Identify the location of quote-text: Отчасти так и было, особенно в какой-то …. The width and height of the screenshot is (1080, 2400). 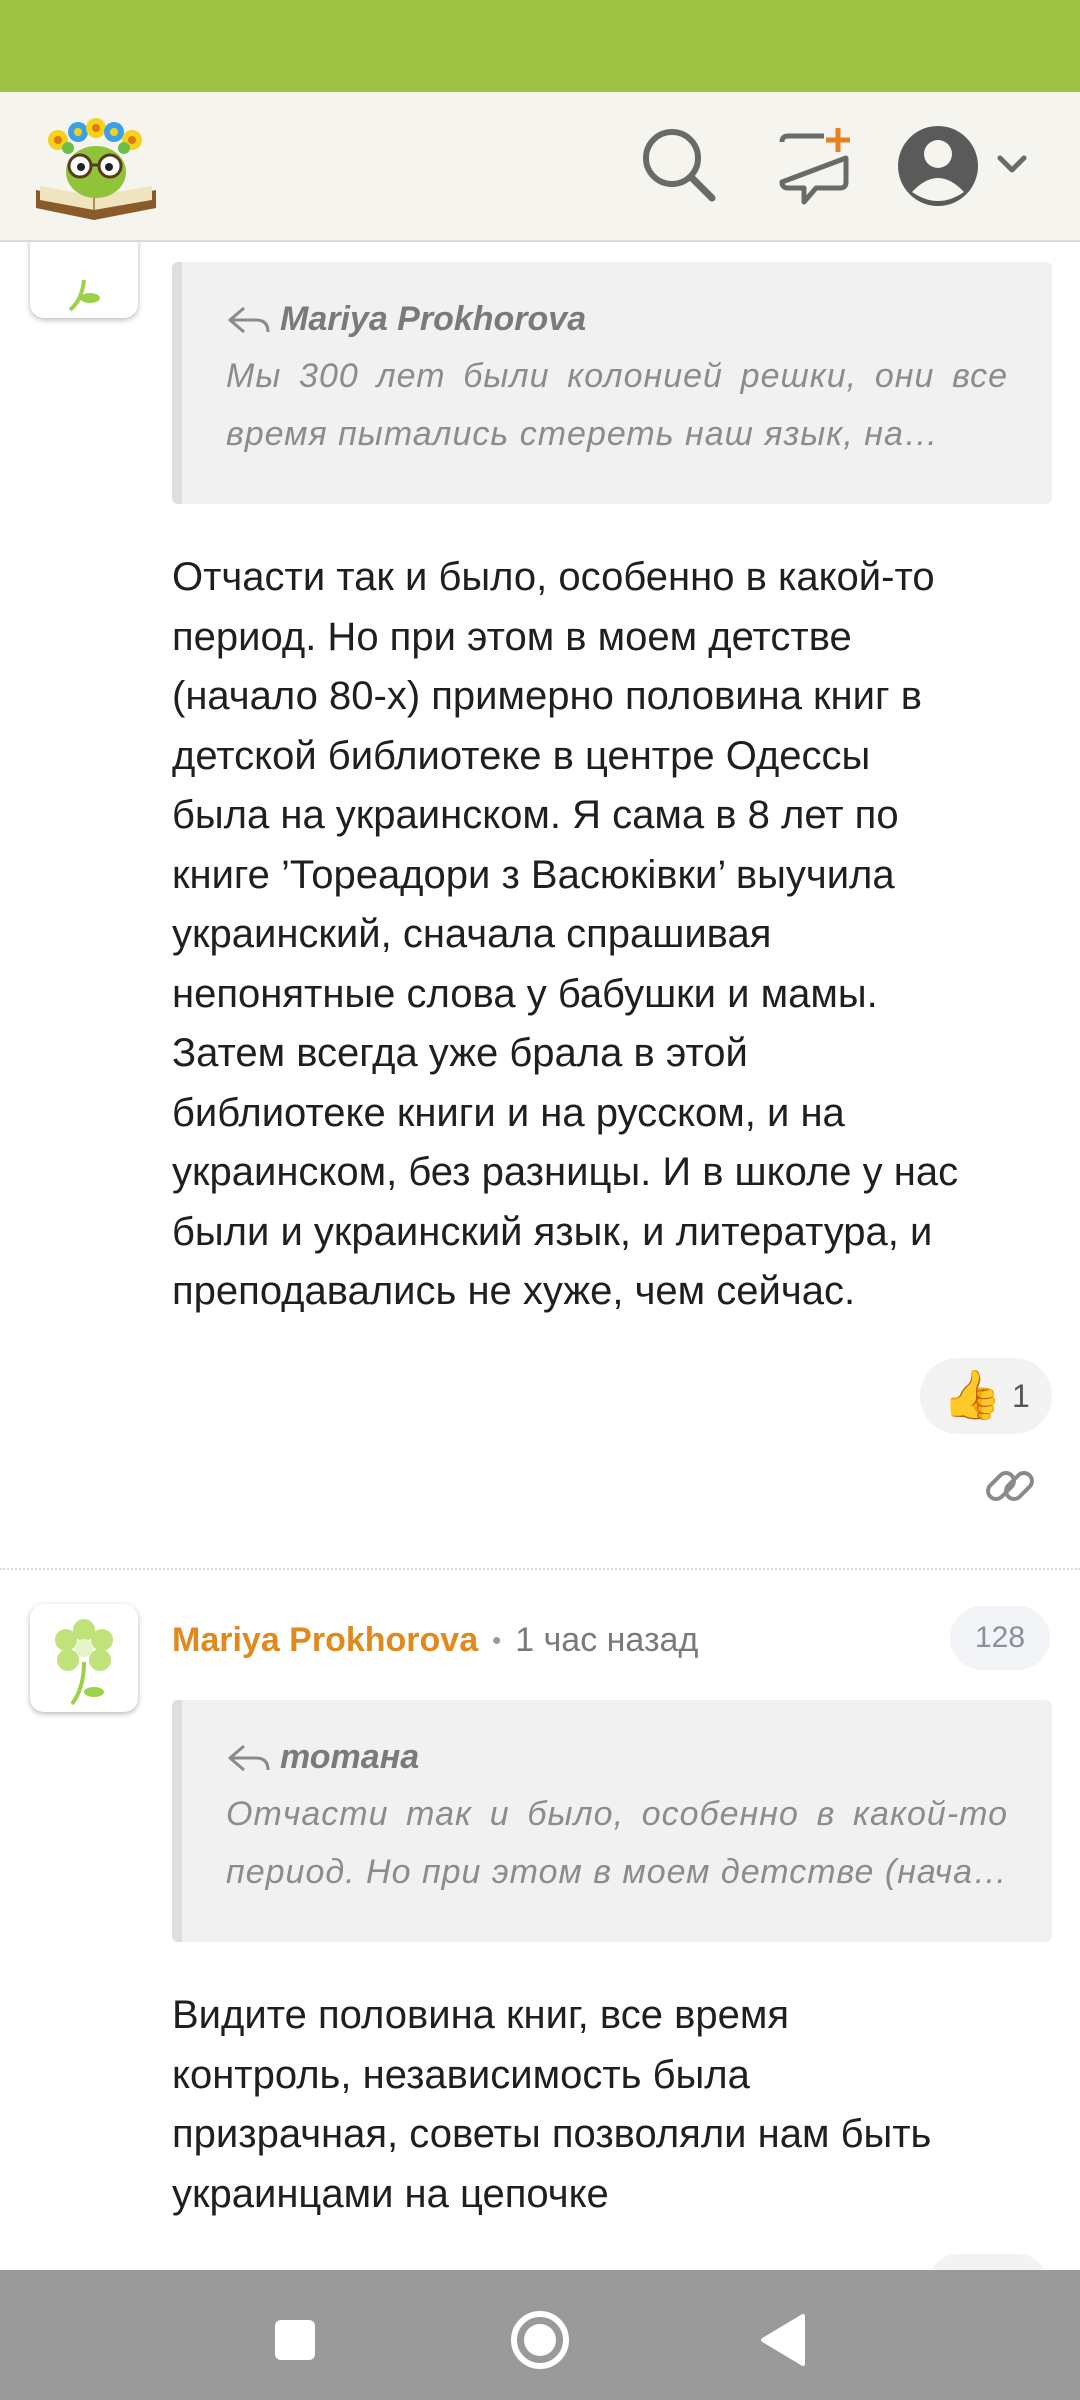
(617, 1843).